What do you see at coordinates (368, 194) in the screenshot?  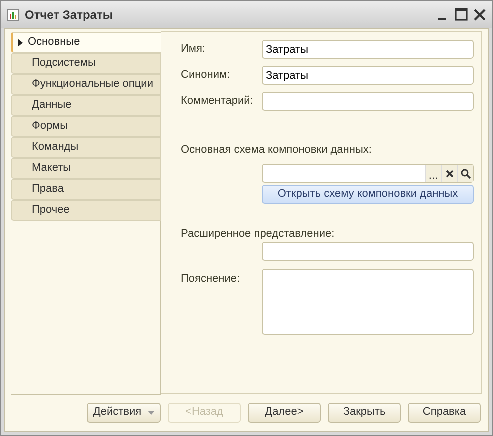 I see `open-schema-button: Открыть схему компоновки данных` at bounding box center [368, 194].